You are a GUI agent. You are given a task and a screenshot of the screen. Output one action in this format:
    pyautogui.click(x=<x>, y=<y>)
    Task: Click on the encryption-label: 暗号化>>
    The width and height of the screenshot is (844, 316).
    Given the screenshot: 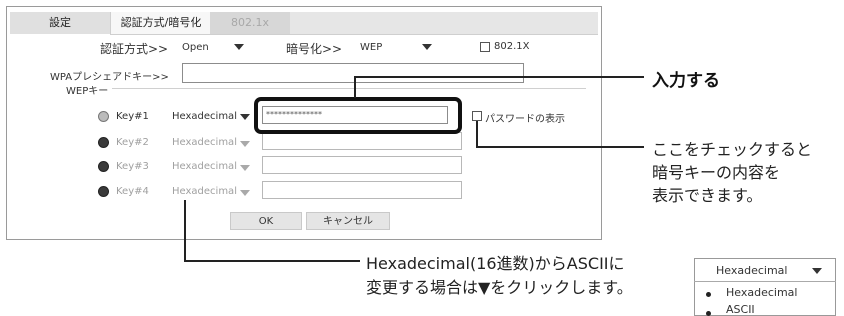 What is the action you would take?
    pyautogui.click(x=314, y=49)
    